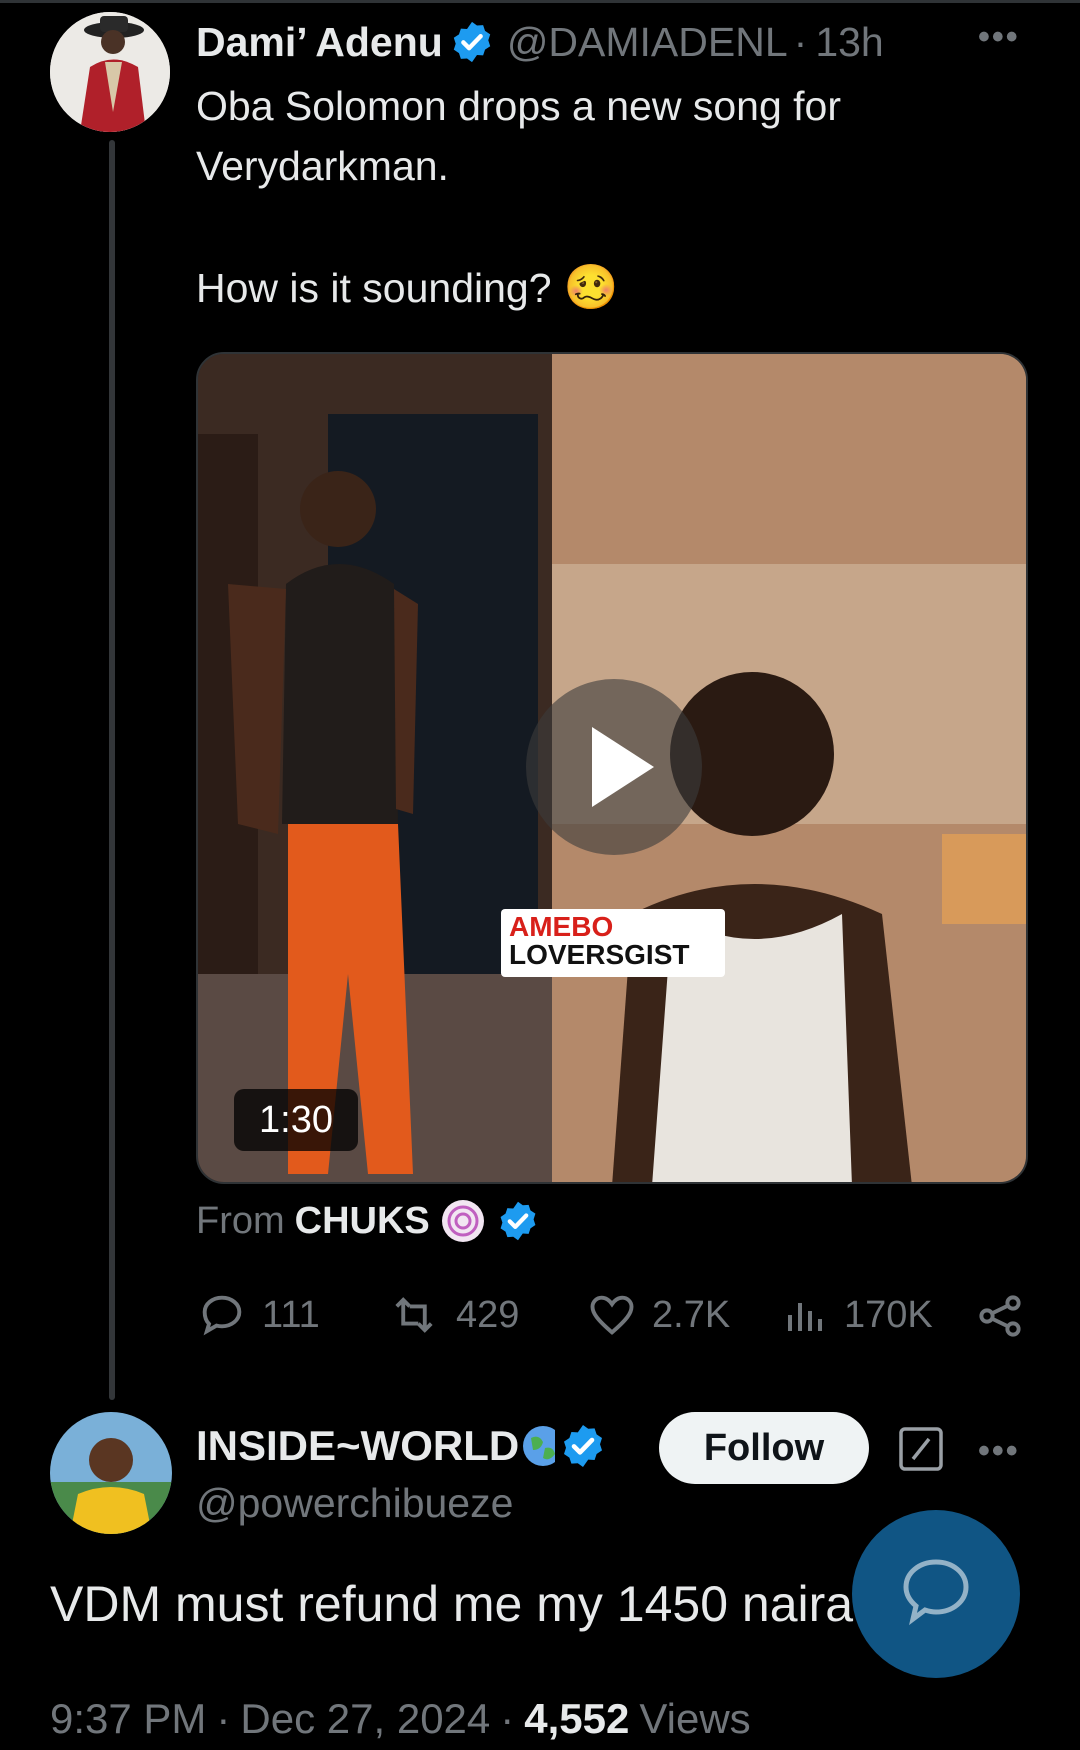  I want to click on watermark-logo: AMEBO LOVERSGIST, so click(613, 943).